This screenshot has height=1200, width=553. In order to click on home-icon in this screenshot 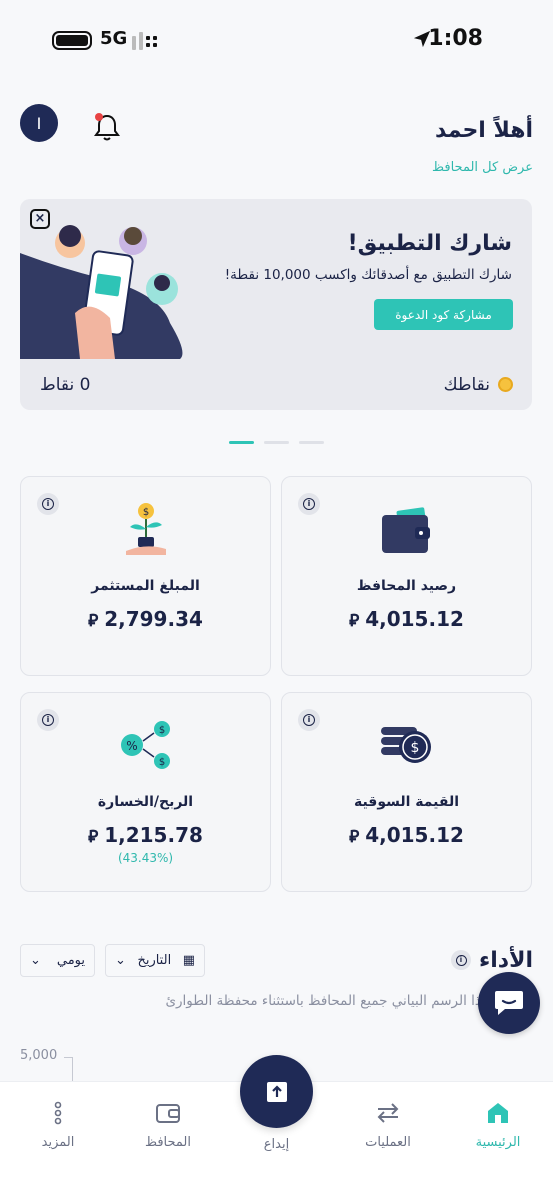, I will do `click(498, 1113)`.